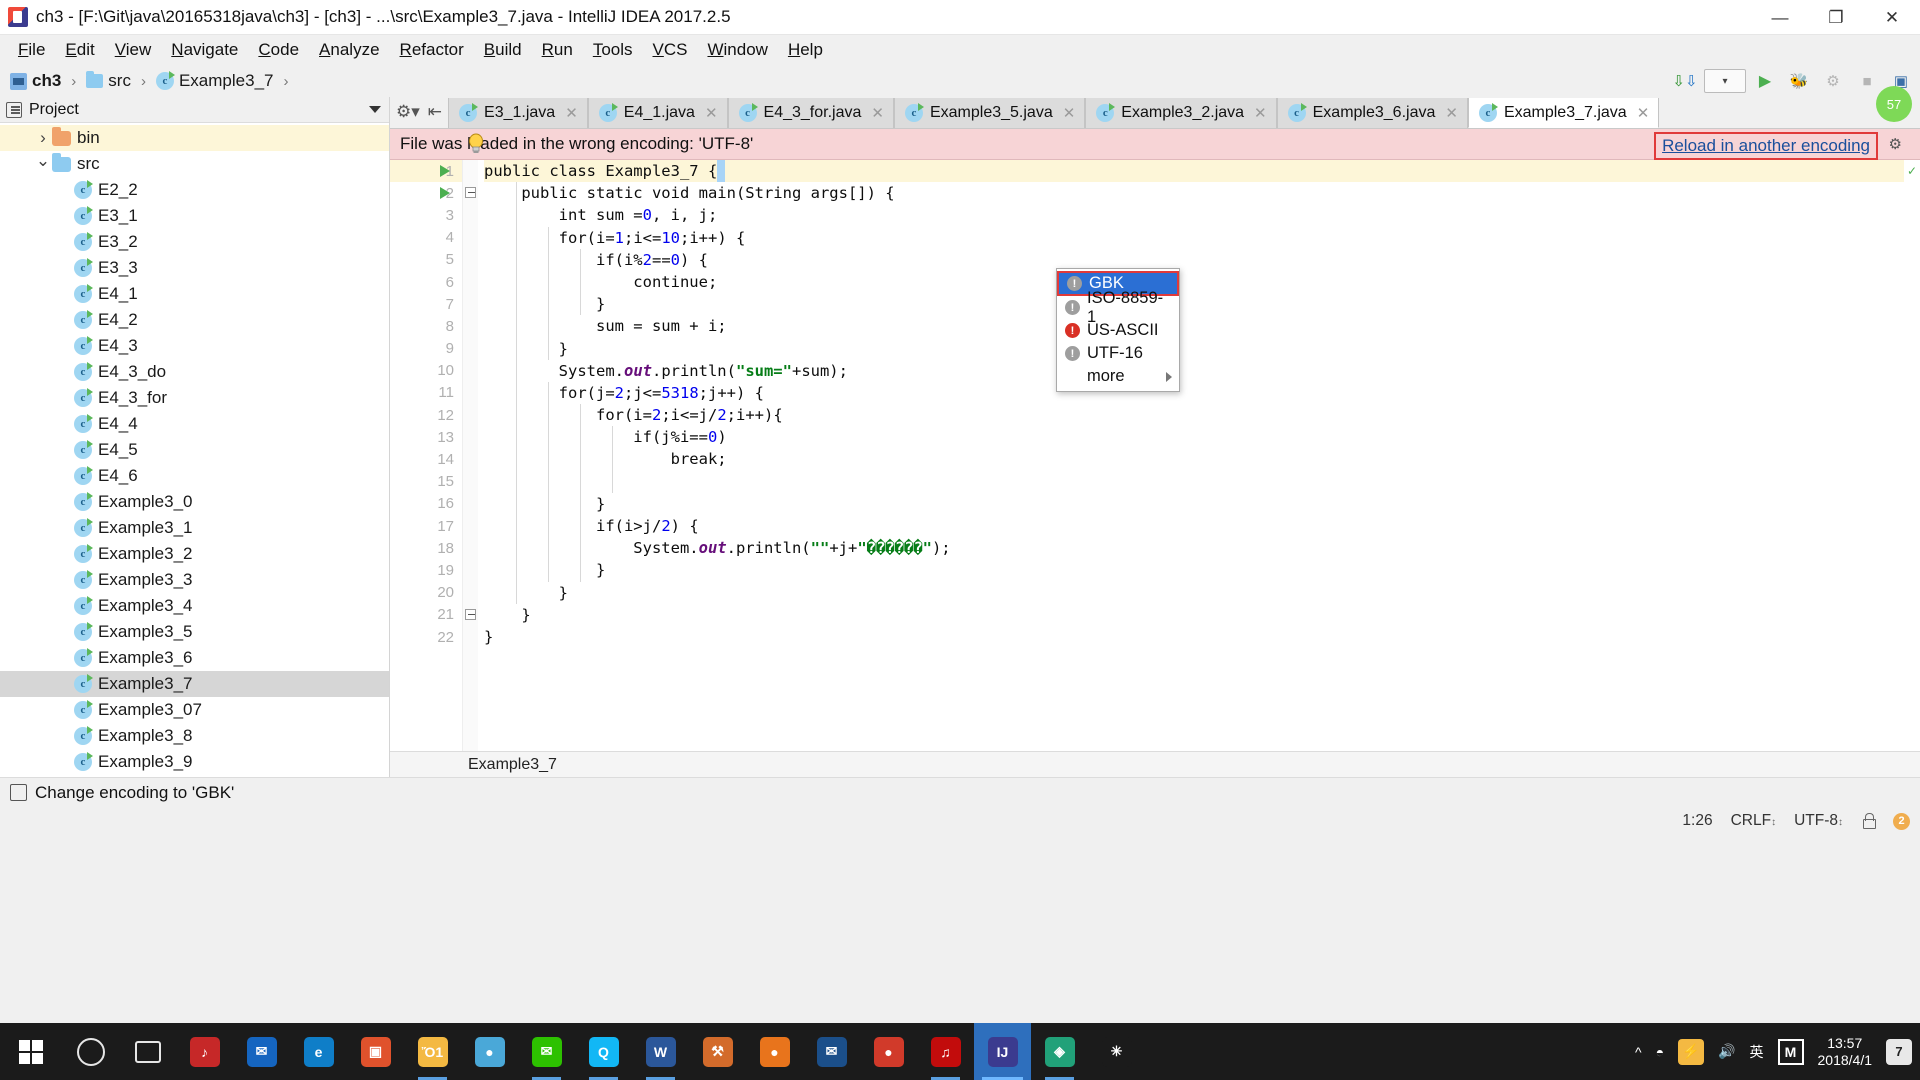 This screenshot has width=1920, height=1080. I want to click on line-number: 2, so click(426, 193).